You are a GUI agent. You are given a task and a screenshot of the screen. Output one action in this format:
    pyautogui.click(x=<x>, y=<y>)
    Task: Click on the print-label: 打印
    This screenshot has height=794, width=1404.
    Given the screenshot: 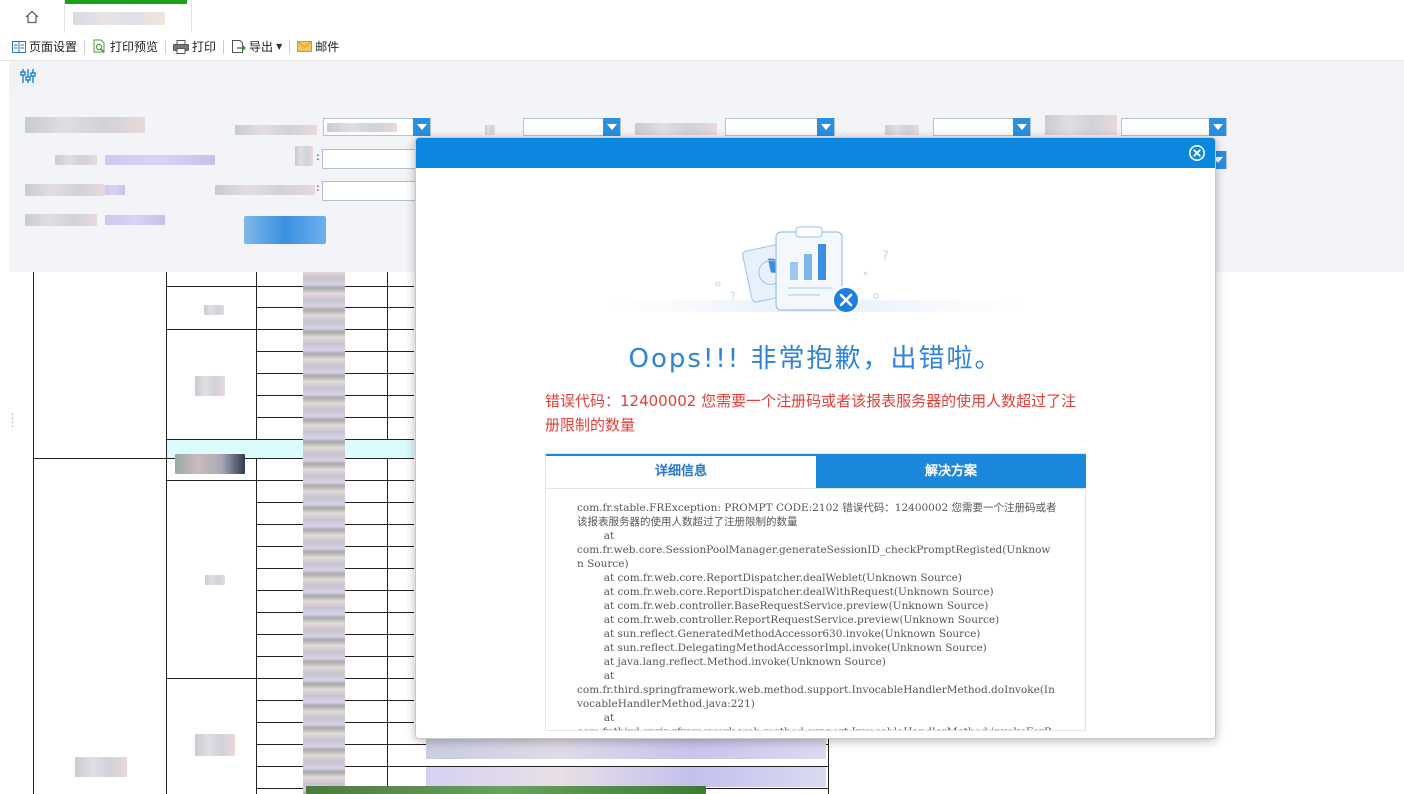 What is the action you would take?
    pyautogui.click(x=204, y=47)
    